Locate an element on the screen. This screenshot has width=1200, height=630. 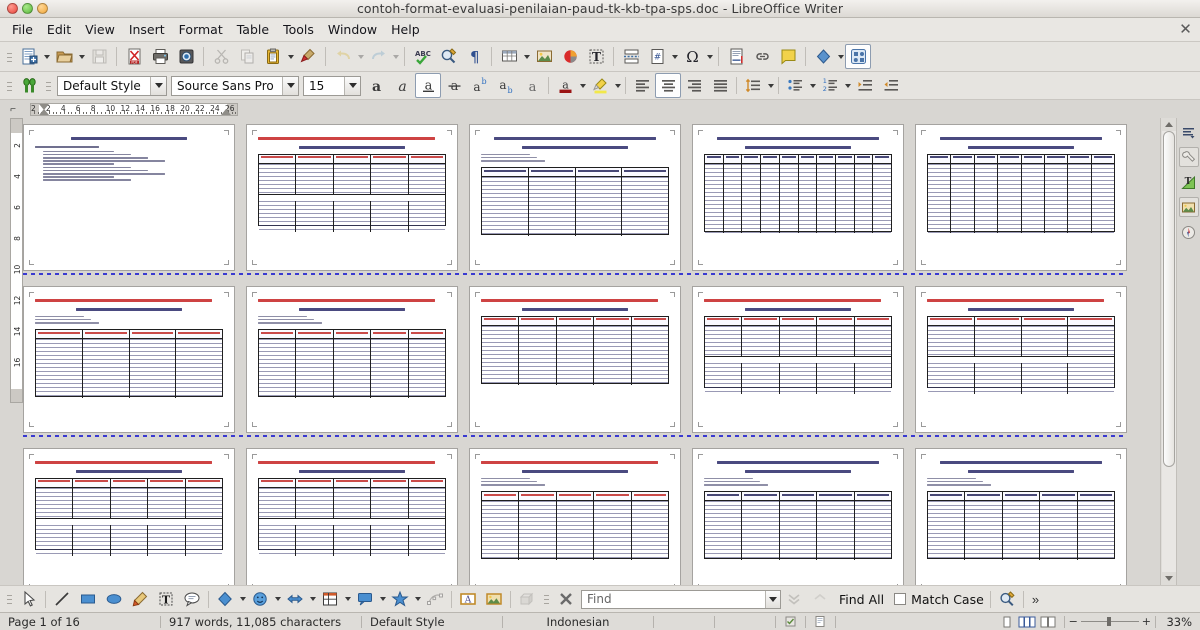
menu-edit: Edit is located at coordinates (59, 29).